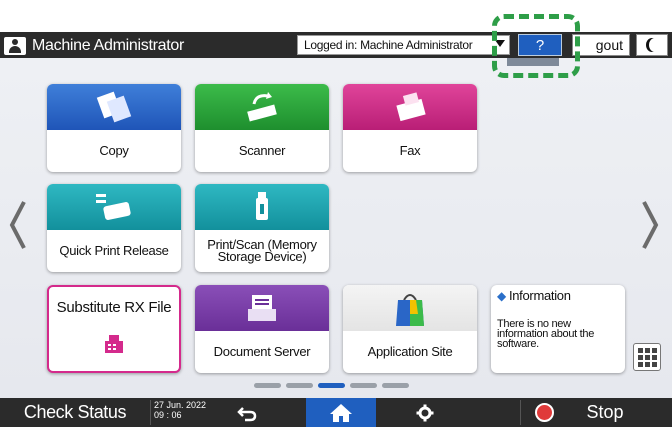  I want to click on document-server-icon, so click(262, 308).